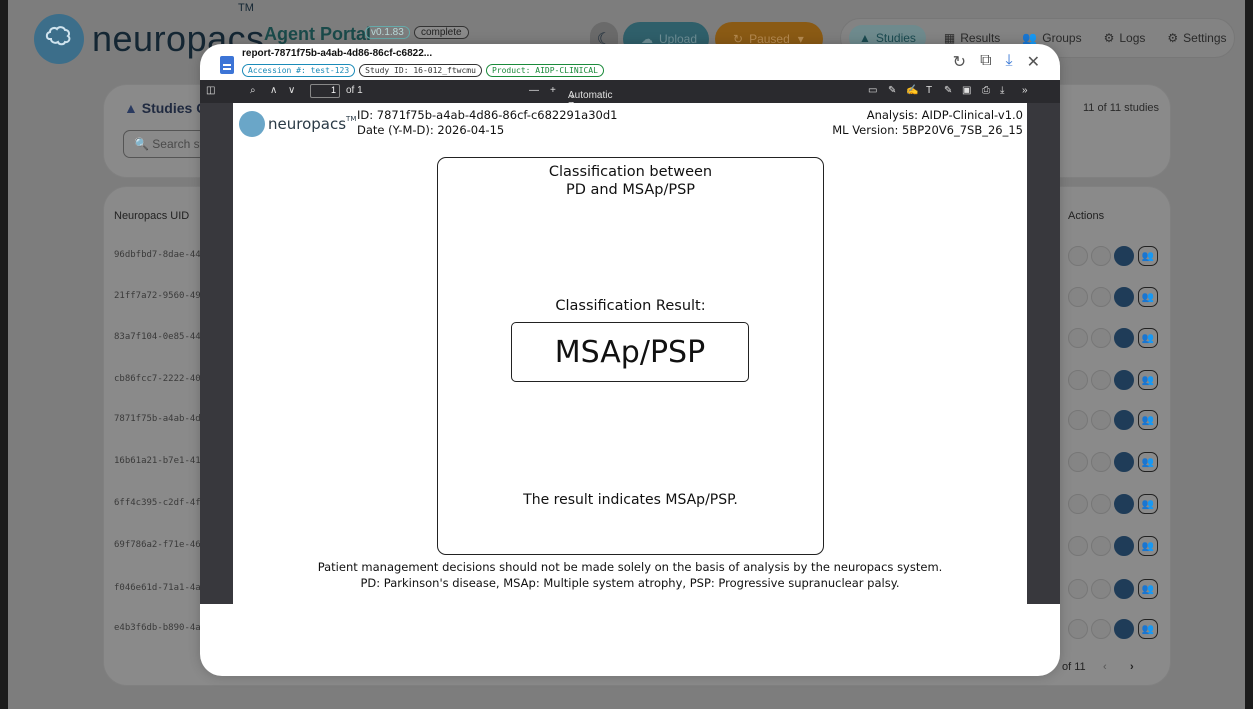  Describe the element at coordinates (131, 108) in the screenshot. I see `flask-icon: ▲` at that location.